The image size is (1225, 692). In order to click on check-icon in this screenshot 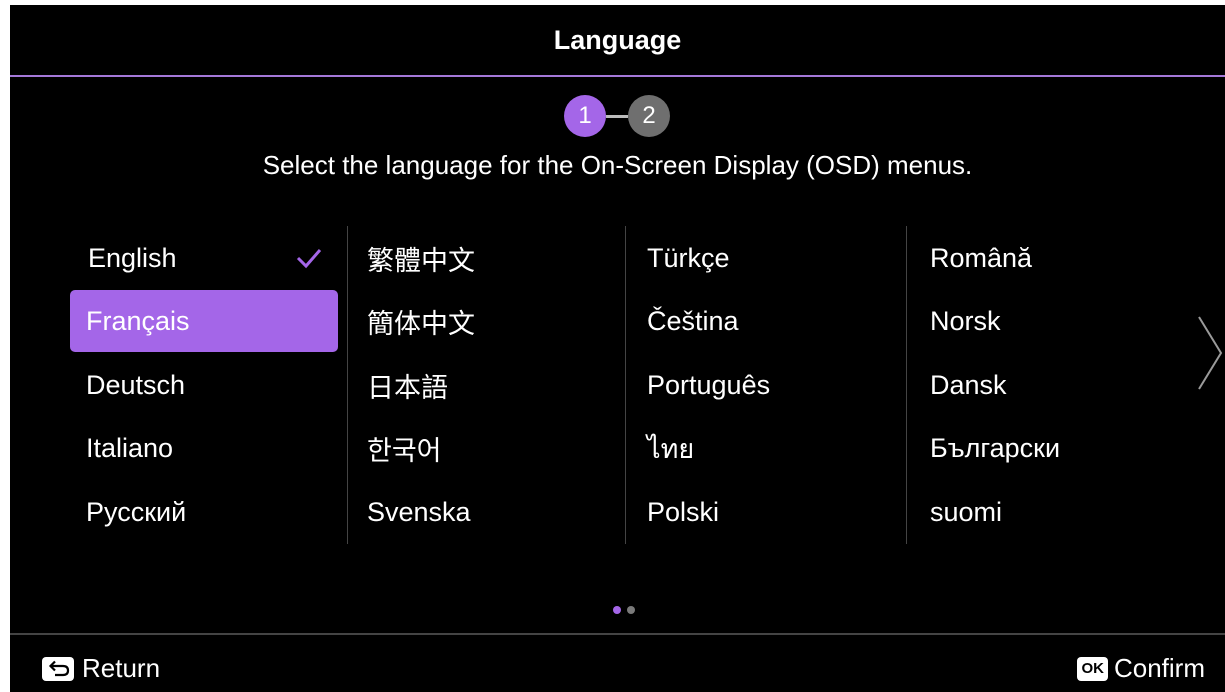, I will do `click(309, 259)`.